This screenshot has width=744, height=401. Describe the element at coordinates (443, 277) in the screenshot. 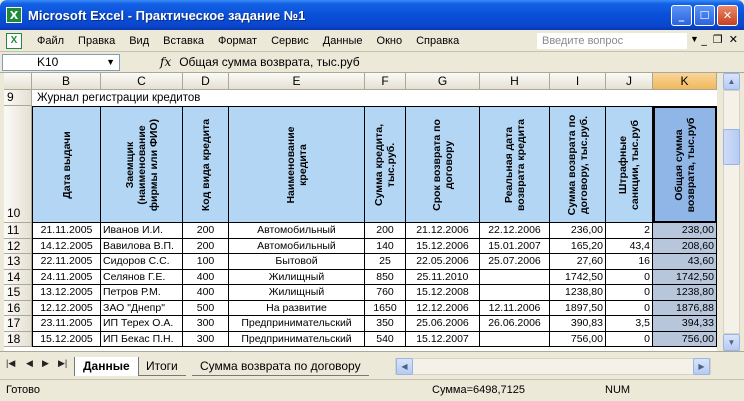

I see `cell-due-date: 25.11.2010` at that location.